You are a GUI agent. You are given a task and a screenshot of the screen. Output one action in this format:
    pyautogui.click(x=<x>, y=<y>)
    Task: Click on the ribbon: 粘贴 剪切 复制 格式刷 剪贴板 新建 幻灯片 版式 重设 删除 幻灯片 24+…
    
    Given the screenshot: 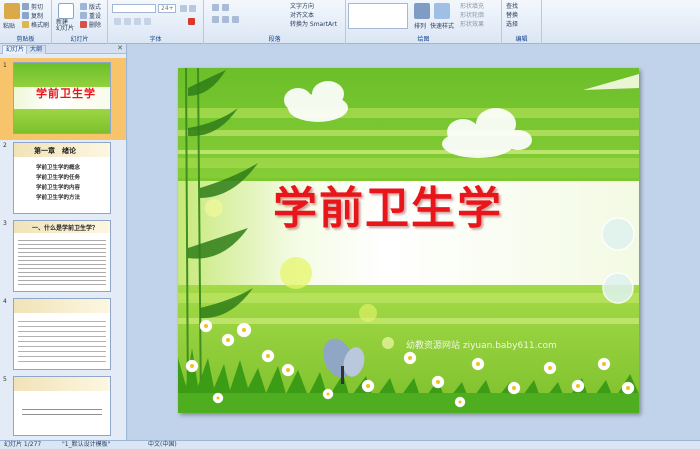 What is the action you would take?
    pyautogui.click(x=350, y=22)
    